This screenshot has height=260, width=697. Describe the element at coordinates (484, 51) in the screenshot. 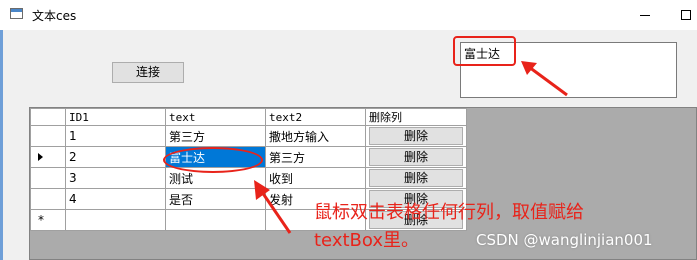

I see `highlight-box` at that location.